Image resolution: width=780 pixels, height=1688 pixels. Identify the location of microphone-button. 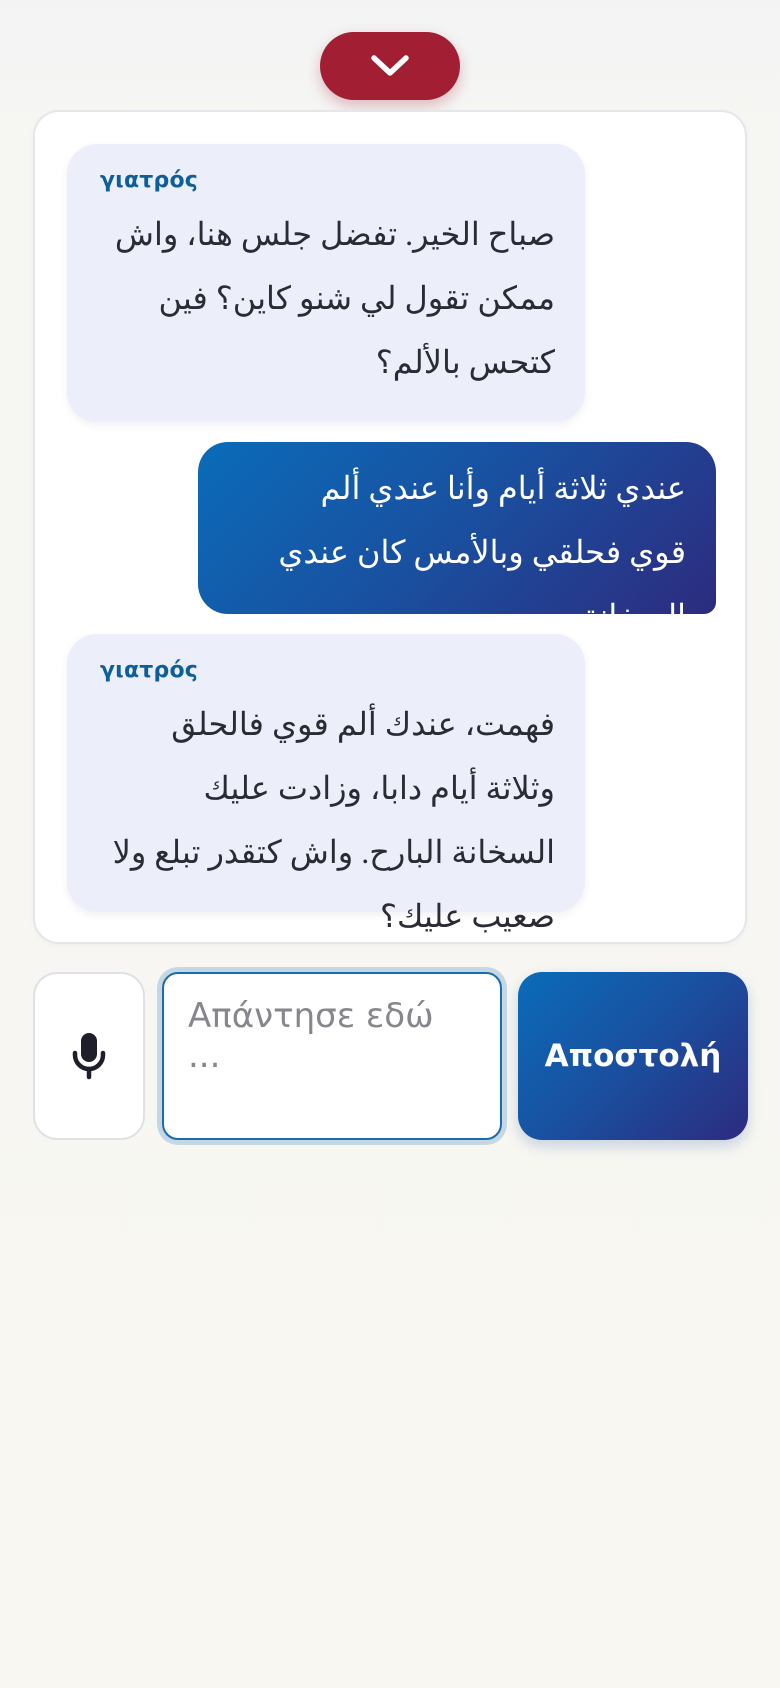
(89, 1056).